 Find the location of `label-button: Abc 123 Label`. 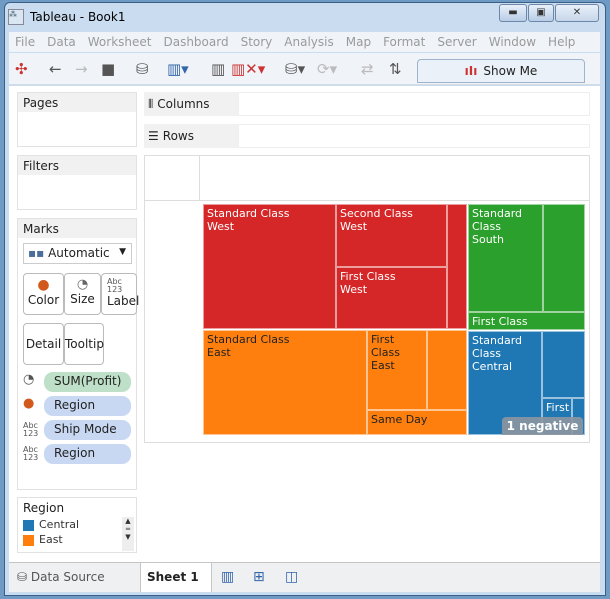

label-button: Abc 123 Label is located at coordinates (120, 294).